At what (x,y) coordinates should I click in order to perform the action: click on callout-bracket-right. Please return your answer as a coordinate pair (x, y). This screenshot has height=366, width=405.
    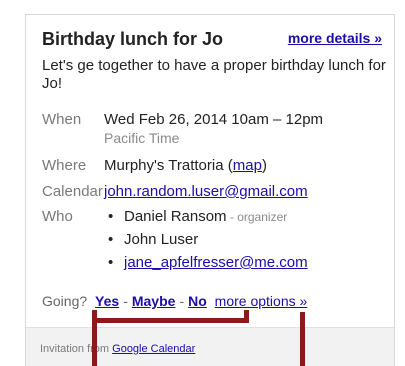
    Looking at the image, I should click on (246, 316).